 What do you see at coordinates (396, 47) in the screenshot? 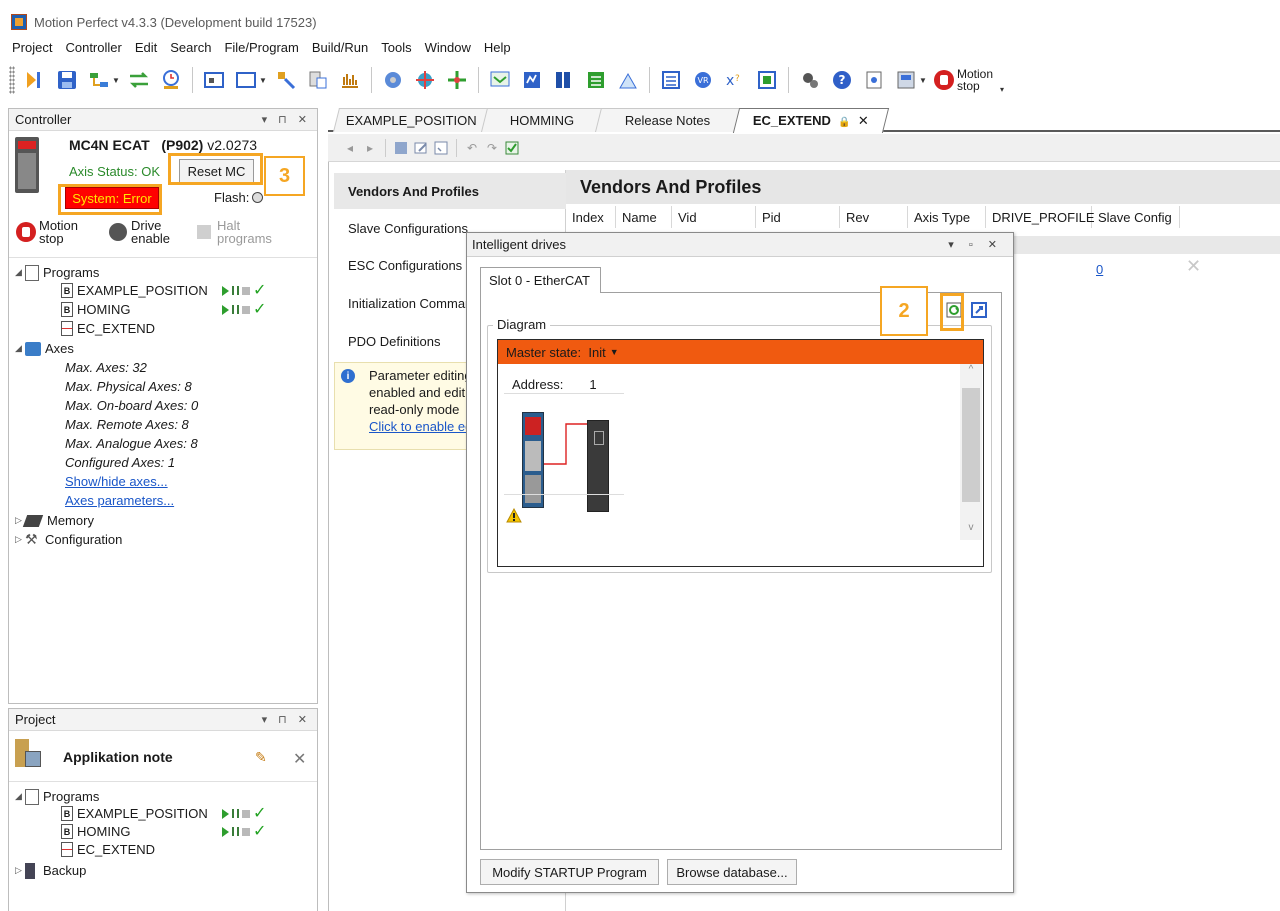
I see `menu-tools: Tools` at bounding box center [396, 47].